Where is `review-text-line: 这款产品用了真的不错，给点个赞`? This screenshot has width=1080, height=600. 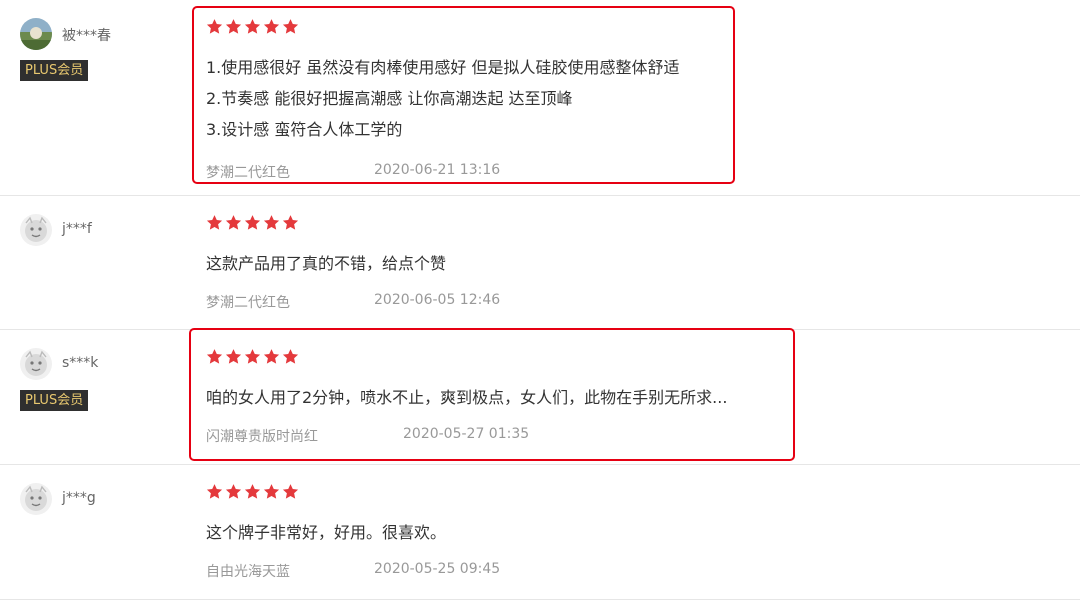 review-text-line: 这款产品用了真的不错，给点个赞 is located at coordinates (326, 263).